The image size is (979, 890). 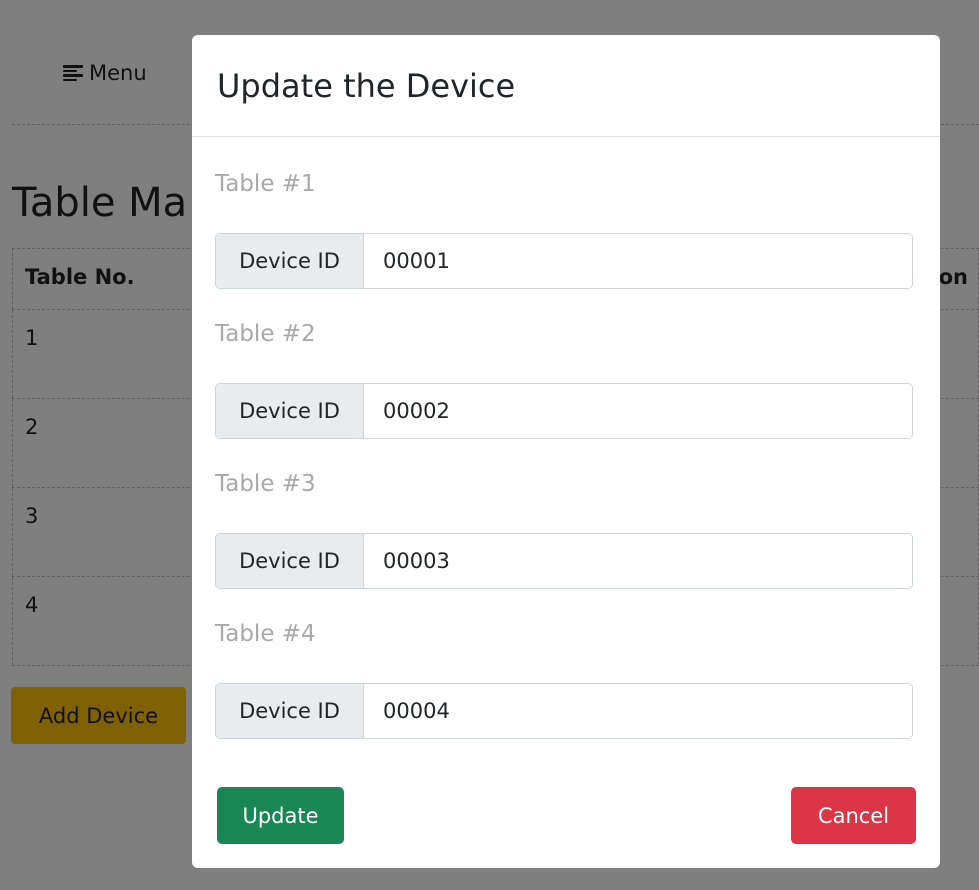 What do you see at coordinates (366, 85) in the screenshot?
I see `modal-title: Update the Device` at bounding box center [366, 85].